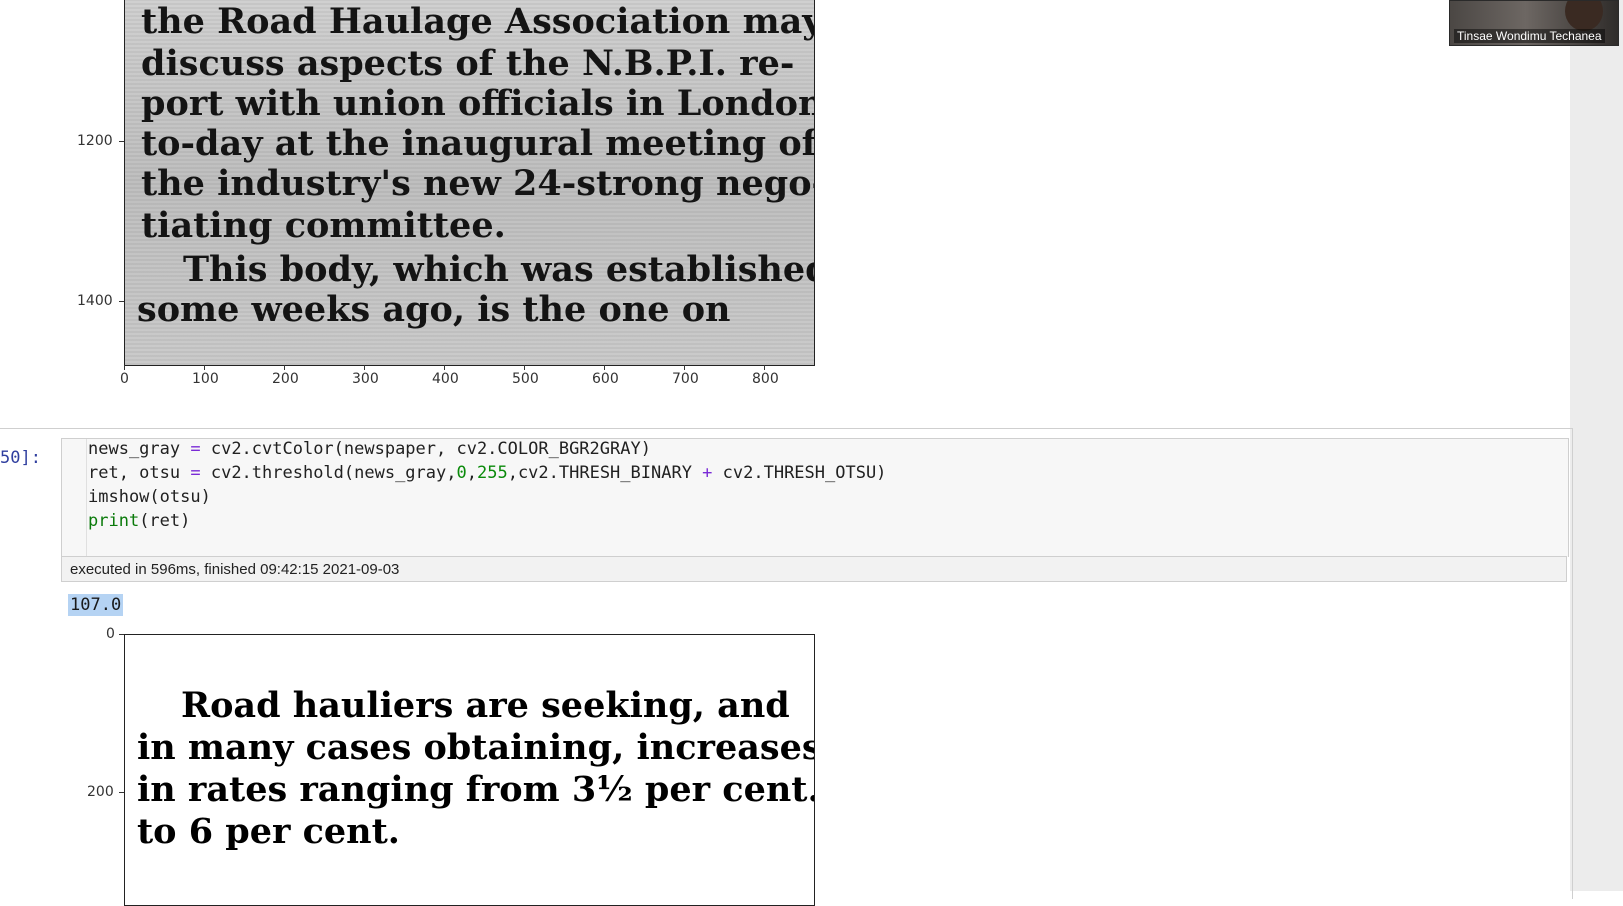  What do you see at coordinates (765, 379) in the screenshot?
I see `x-tick-label: 800` at bounding box center [765, 379].